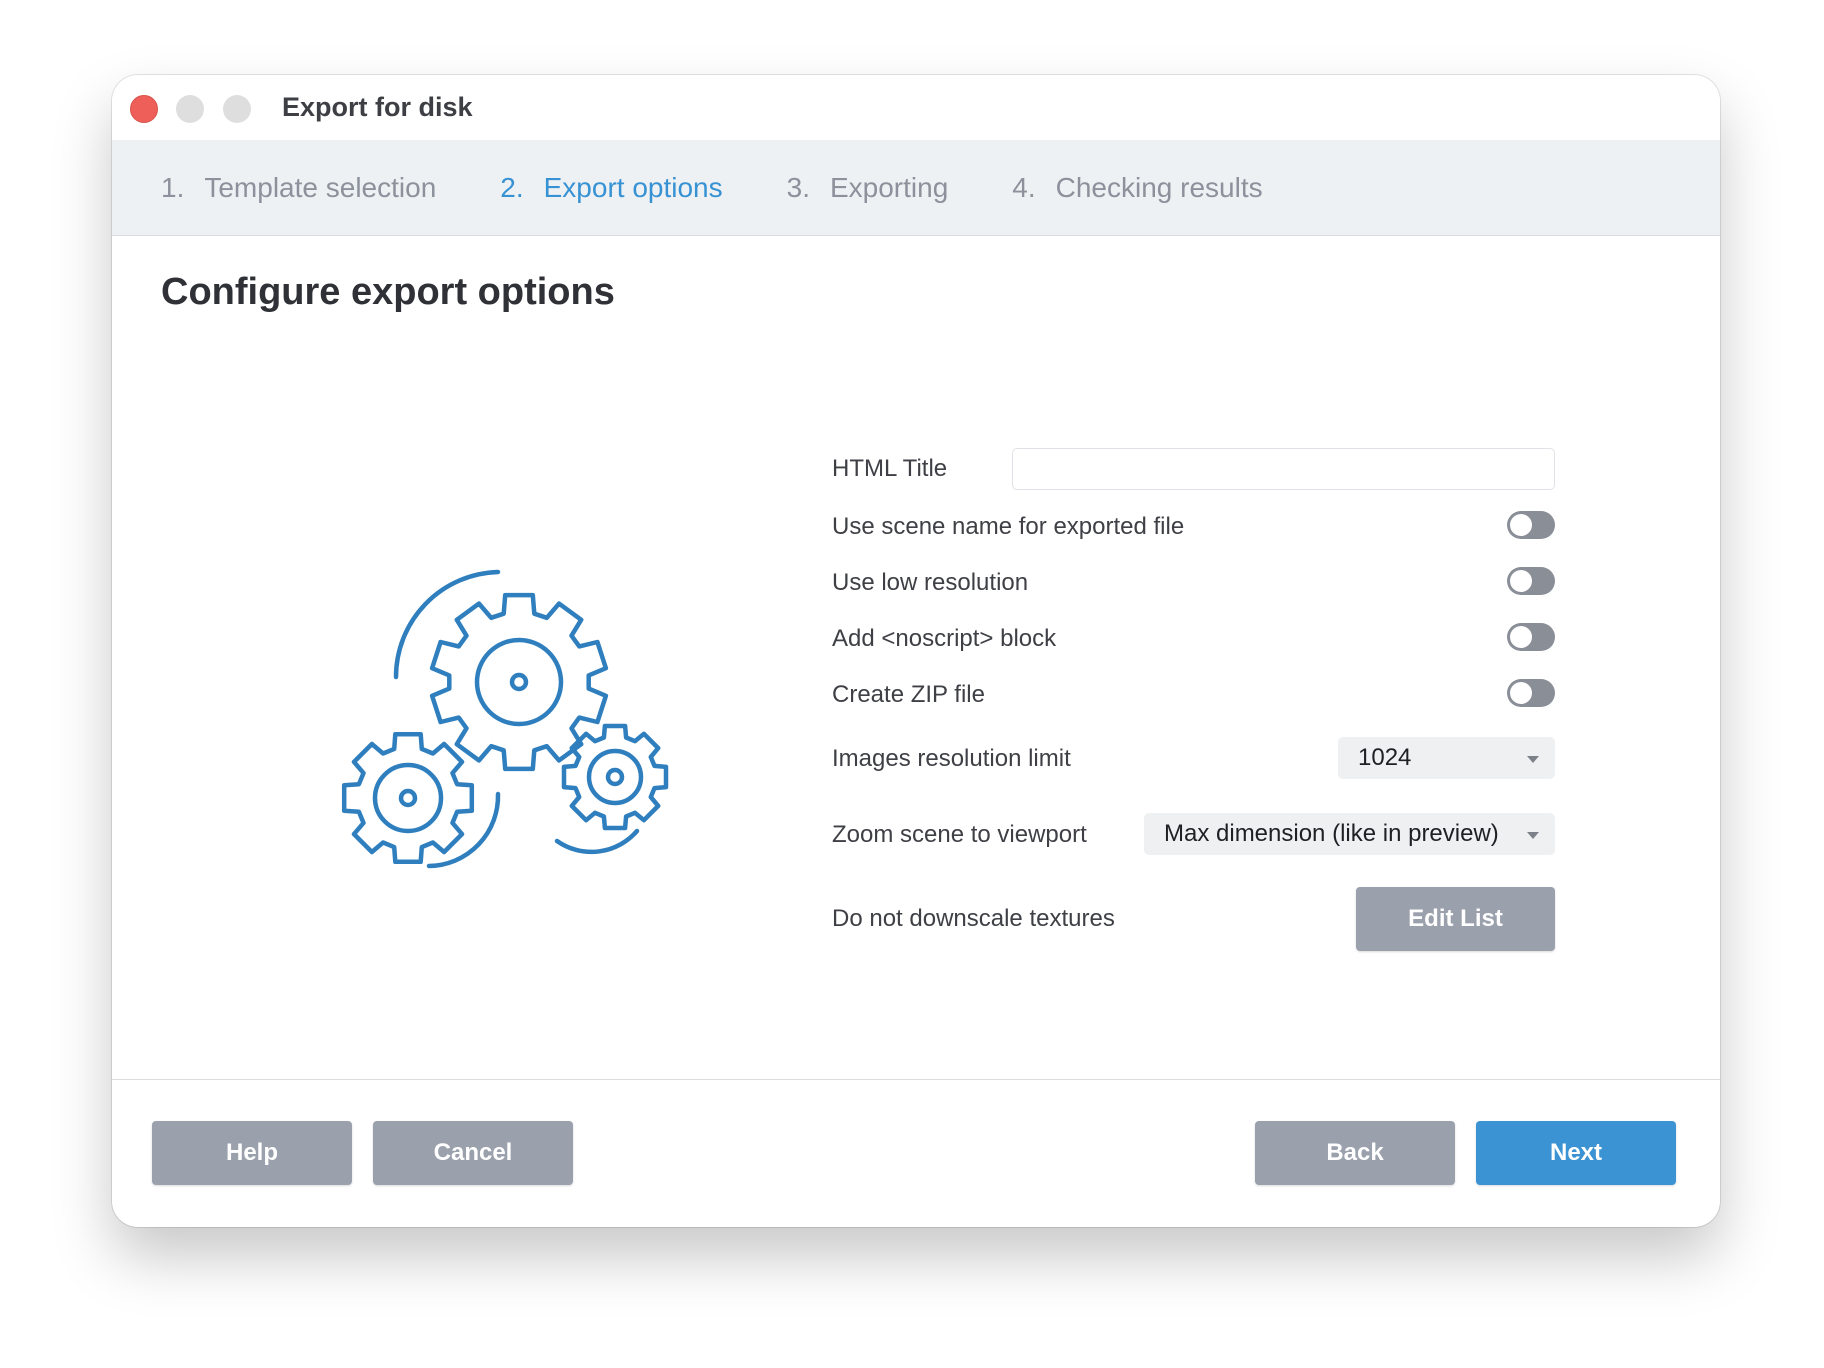 This screenshot has width=1824, height=1368. I want to click on step-label: Template selection, so click(320, 187).